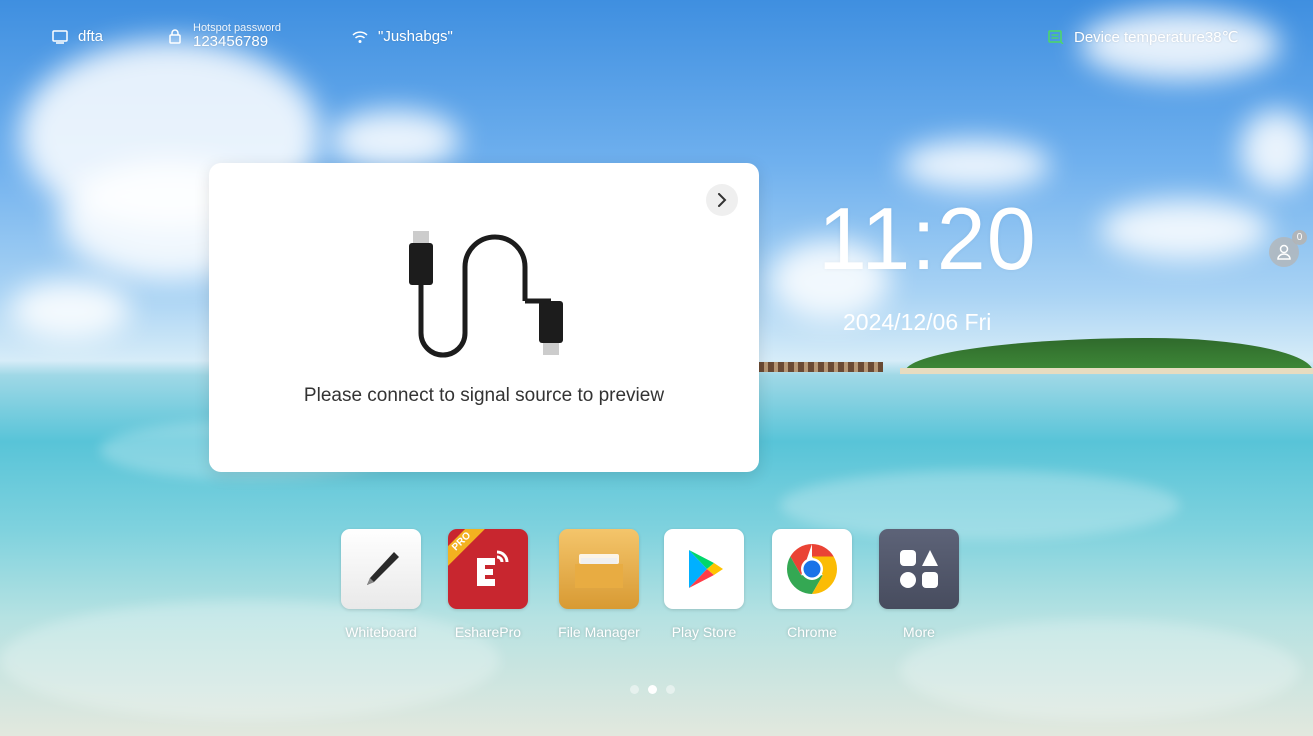 This screenshot has height=736, width=1313. I want to click on app-esharepro: PRO EsharePro, so click(488, 584).